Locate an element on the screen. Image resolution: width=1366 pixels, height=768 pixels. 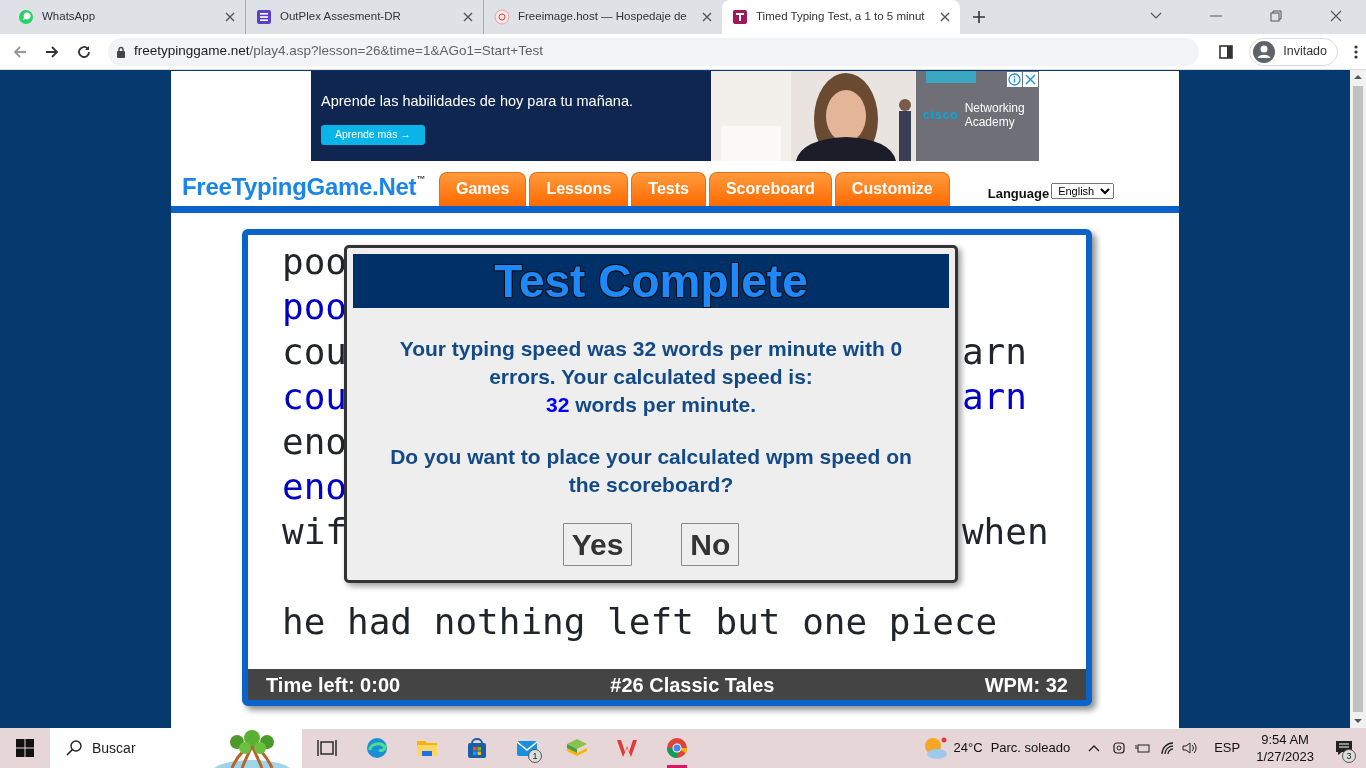
notification-badge: 3 is located at coordinates (1349, 756).